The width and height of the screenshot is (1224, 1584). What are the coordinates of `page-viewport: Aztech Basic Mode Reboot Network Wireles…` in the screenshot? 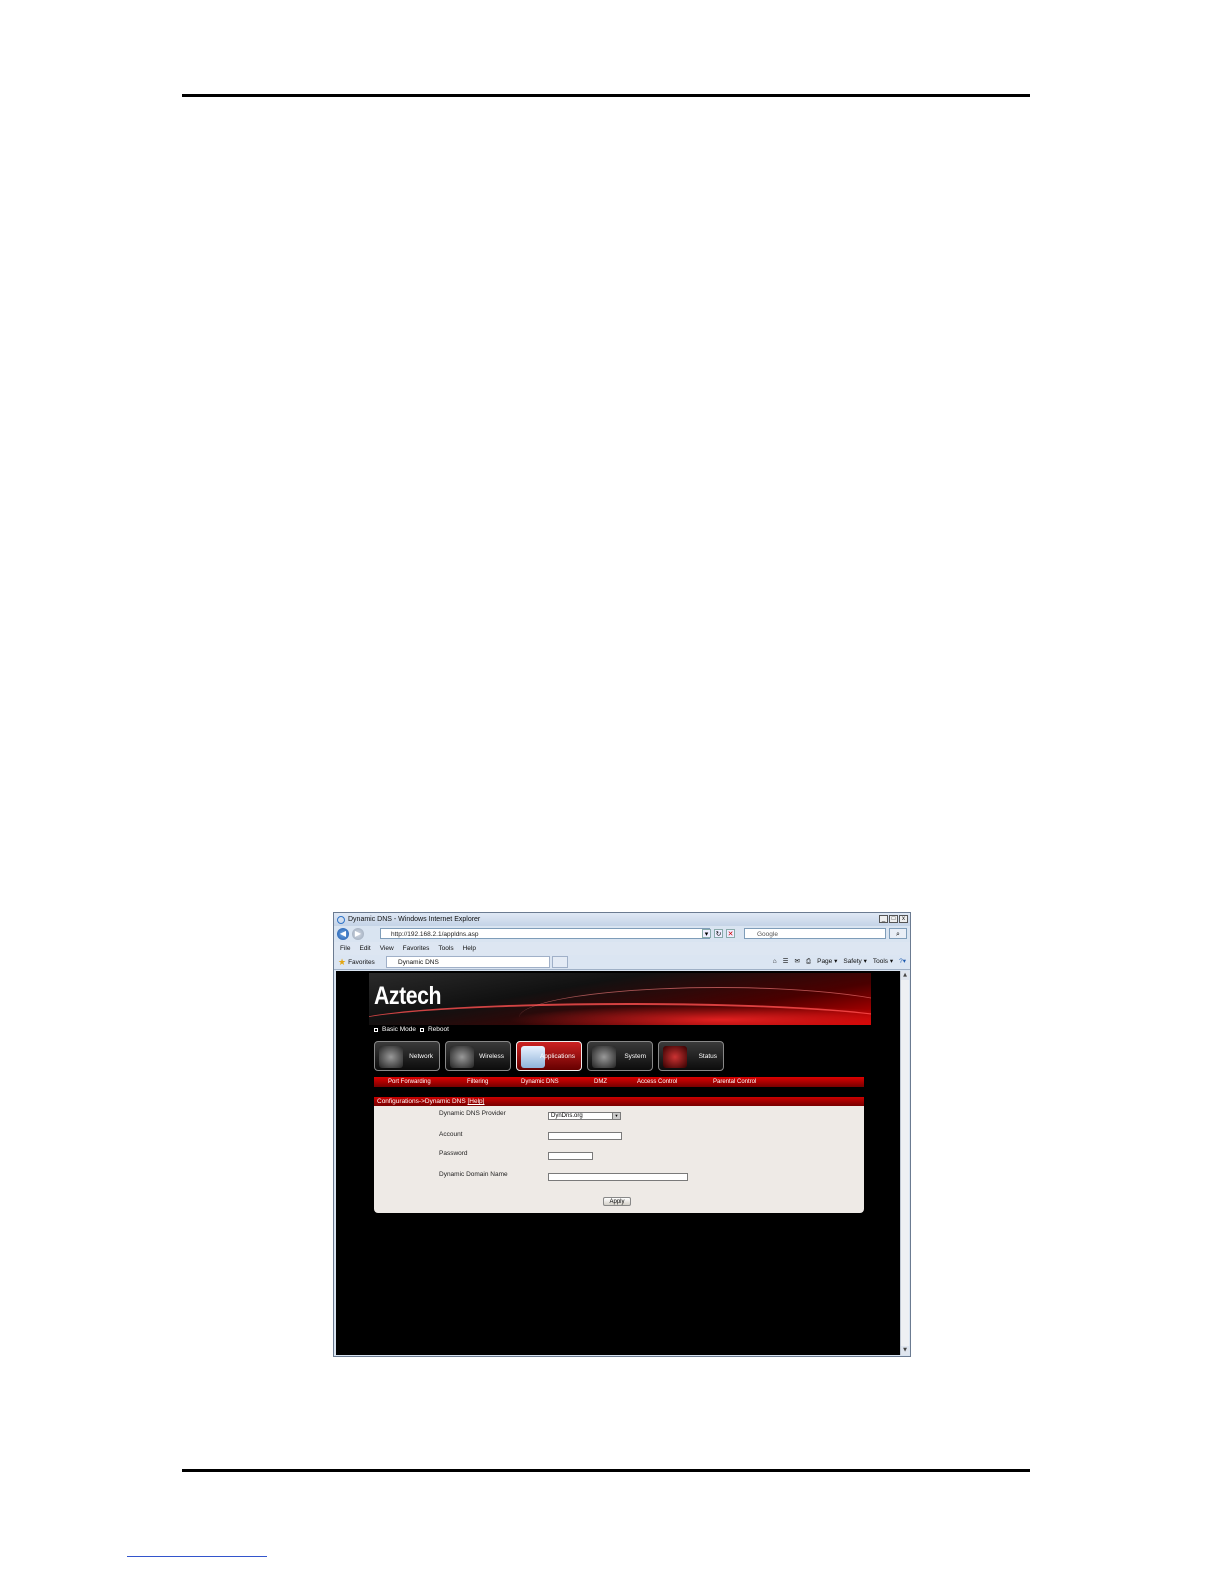 It's located at (618, 1163).